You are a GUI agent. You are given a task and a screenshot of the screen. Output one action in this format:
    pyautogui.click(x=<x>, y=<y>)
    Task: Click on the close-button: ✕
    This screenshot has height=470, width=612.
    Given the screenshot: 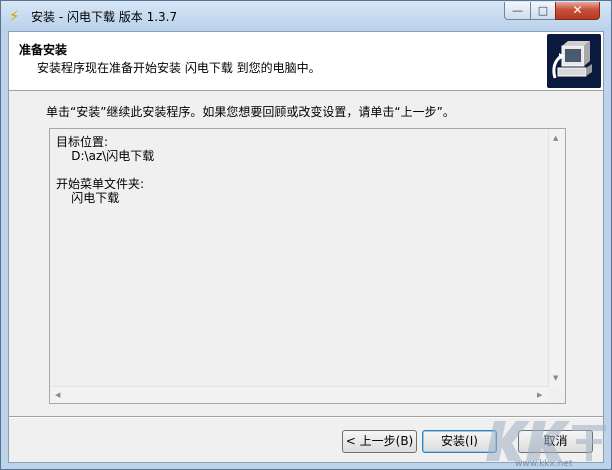 What is the action you would take?
    pyautogui.click(x=577, y=11)
    